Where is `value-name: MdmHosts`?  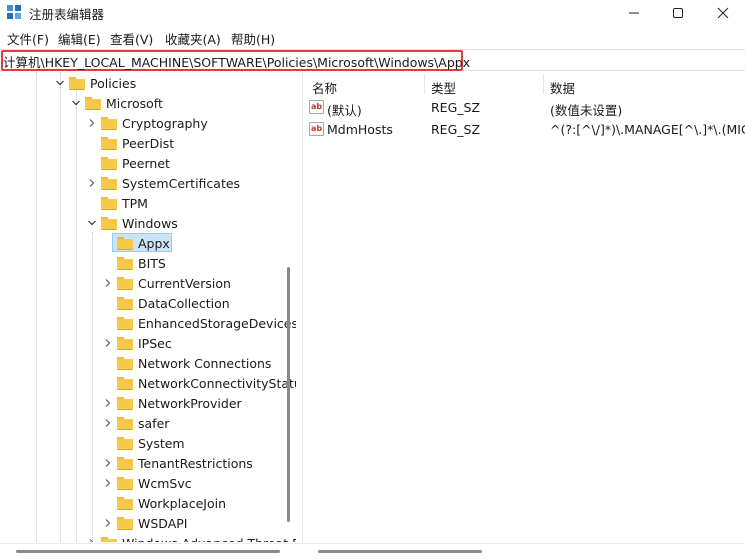
value-name: MdmHosts is located at coordinates (360, 129).